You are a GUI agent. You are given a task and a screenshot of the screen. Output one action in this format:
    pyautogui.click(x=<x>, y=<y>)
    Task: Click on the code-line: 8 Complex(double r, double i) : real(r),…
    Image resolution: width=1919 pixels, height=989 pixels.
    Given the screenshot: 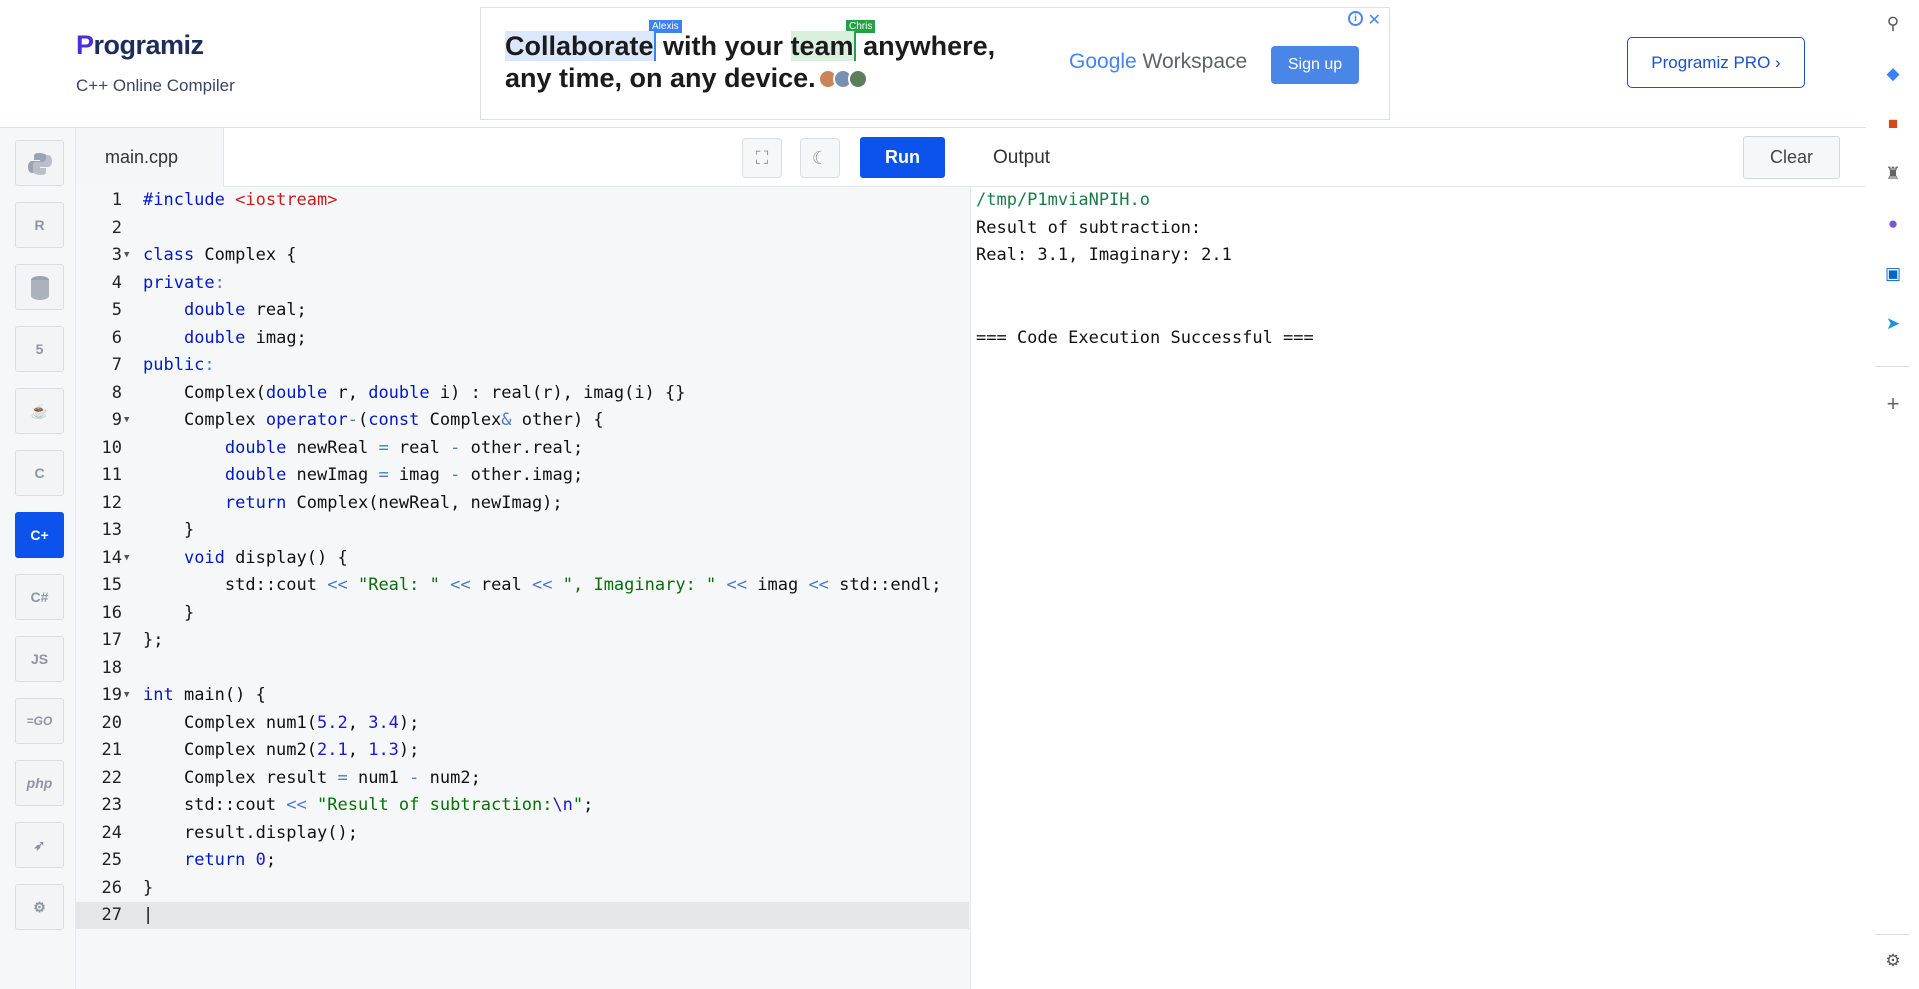 What is the action you would take?
    pyautogui.click(x=398, y=392)
    